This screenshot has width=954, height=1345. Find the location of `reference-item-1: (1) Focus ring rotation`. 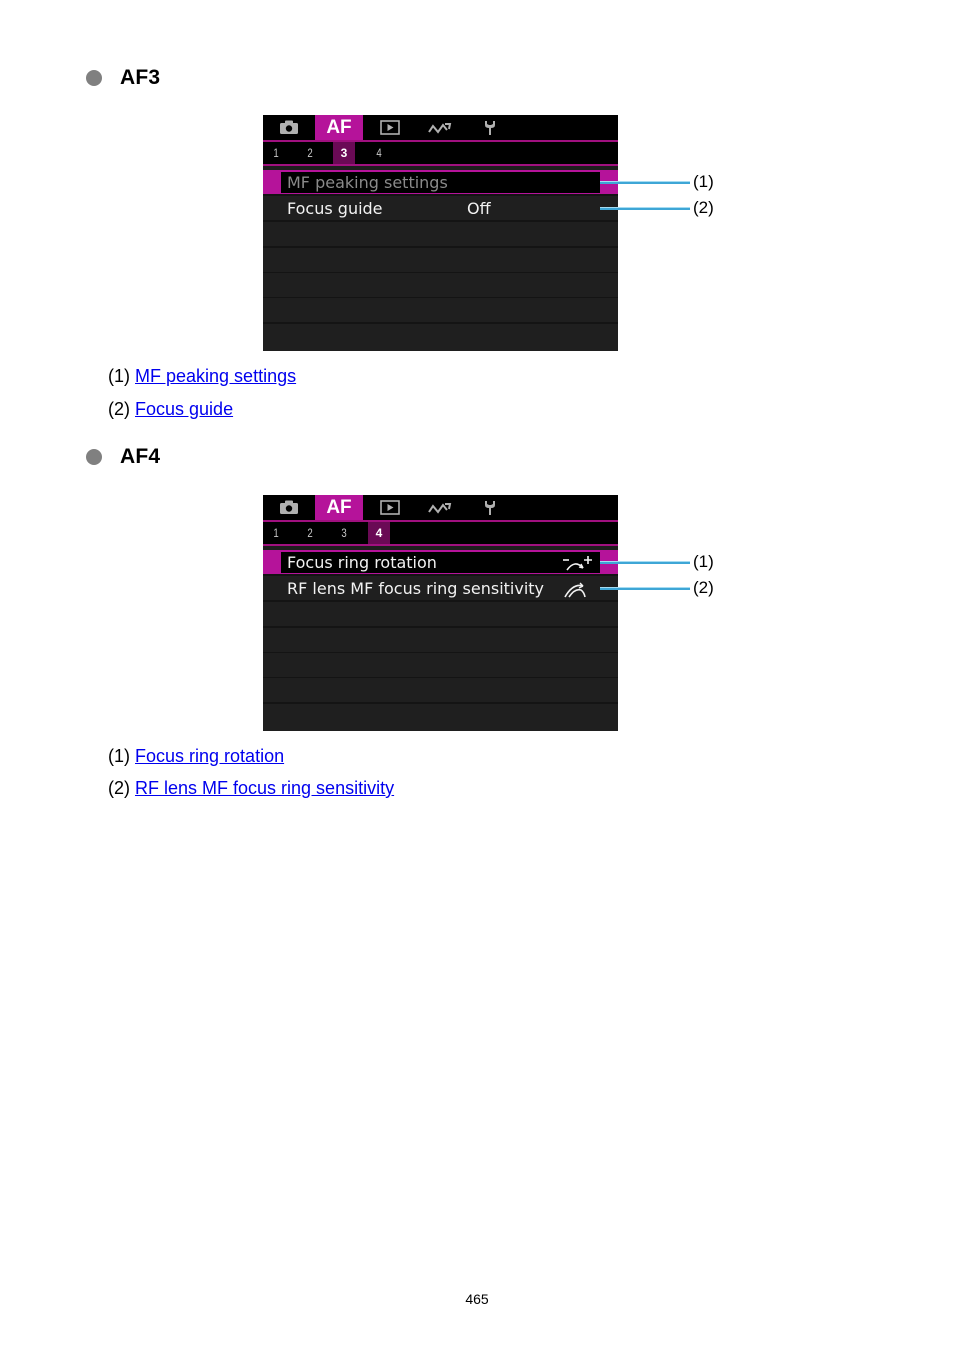

reference-item-1: (1) Focus ring rotation is located at coordinates (196, 756).